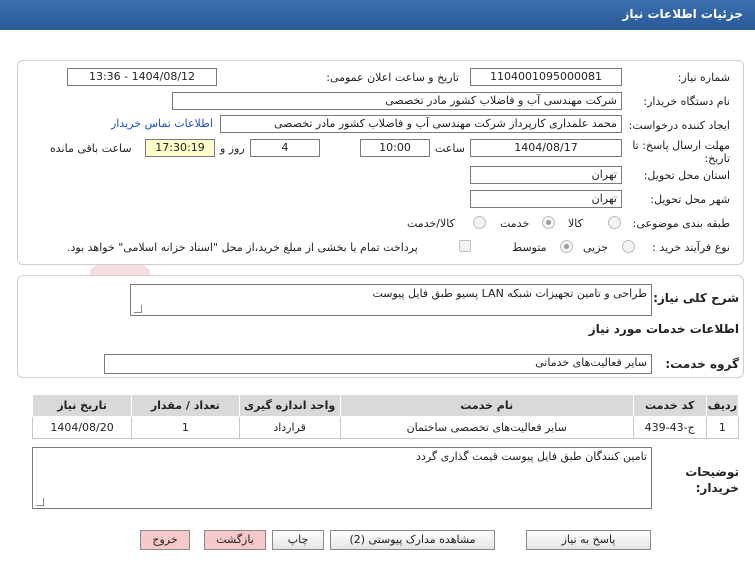 This screenshot has width=755, height=566. Describe the element at coordinates (479, 222) in the screenshot. I see `category-goods-service-radio` at that location.